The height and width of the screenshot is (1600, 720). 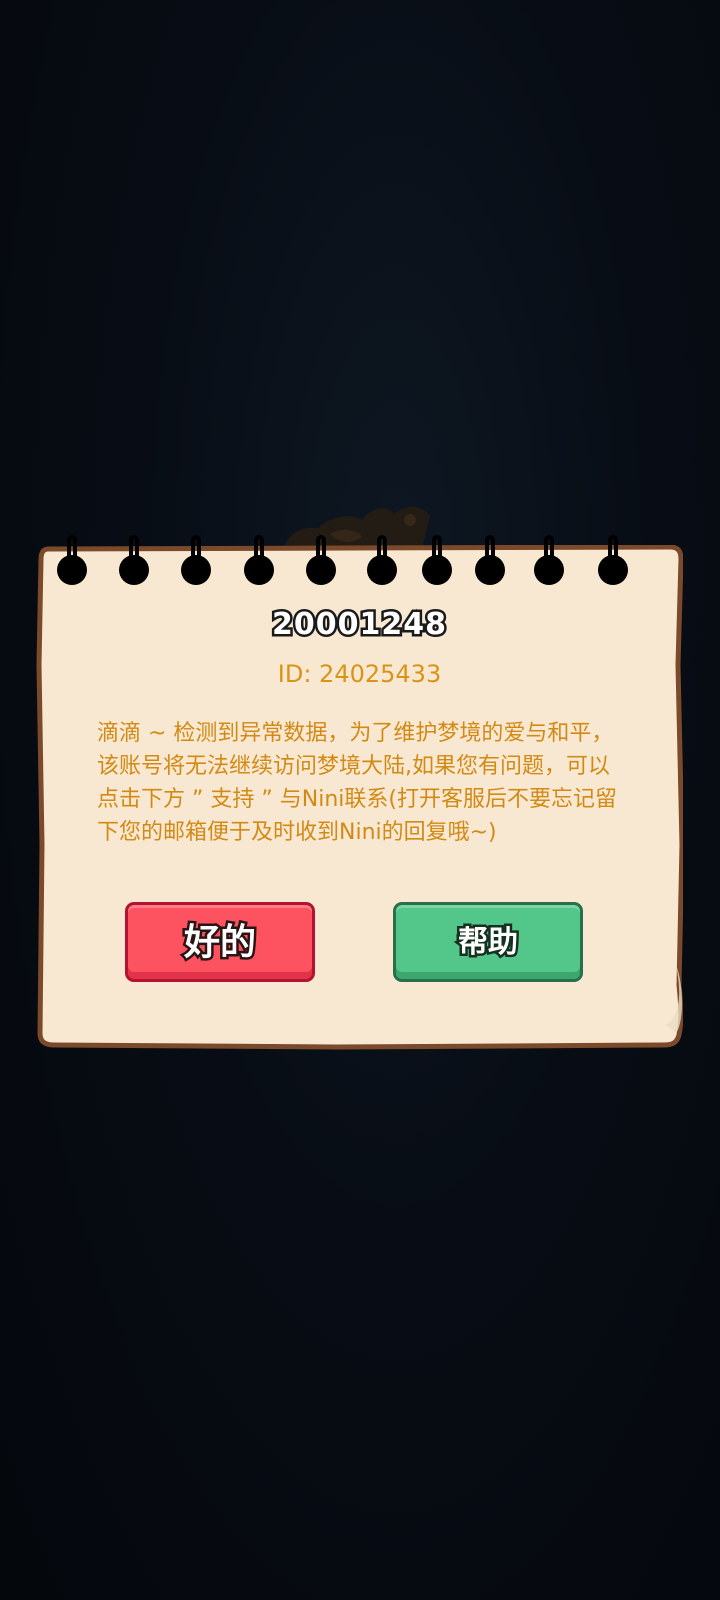 I want to click on ok-button: 好的, so click(x=220, y=942).